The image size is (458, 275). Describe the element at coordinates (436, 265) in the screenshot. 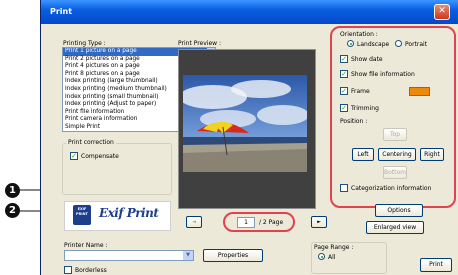

I see `print-button: Print` at that location.